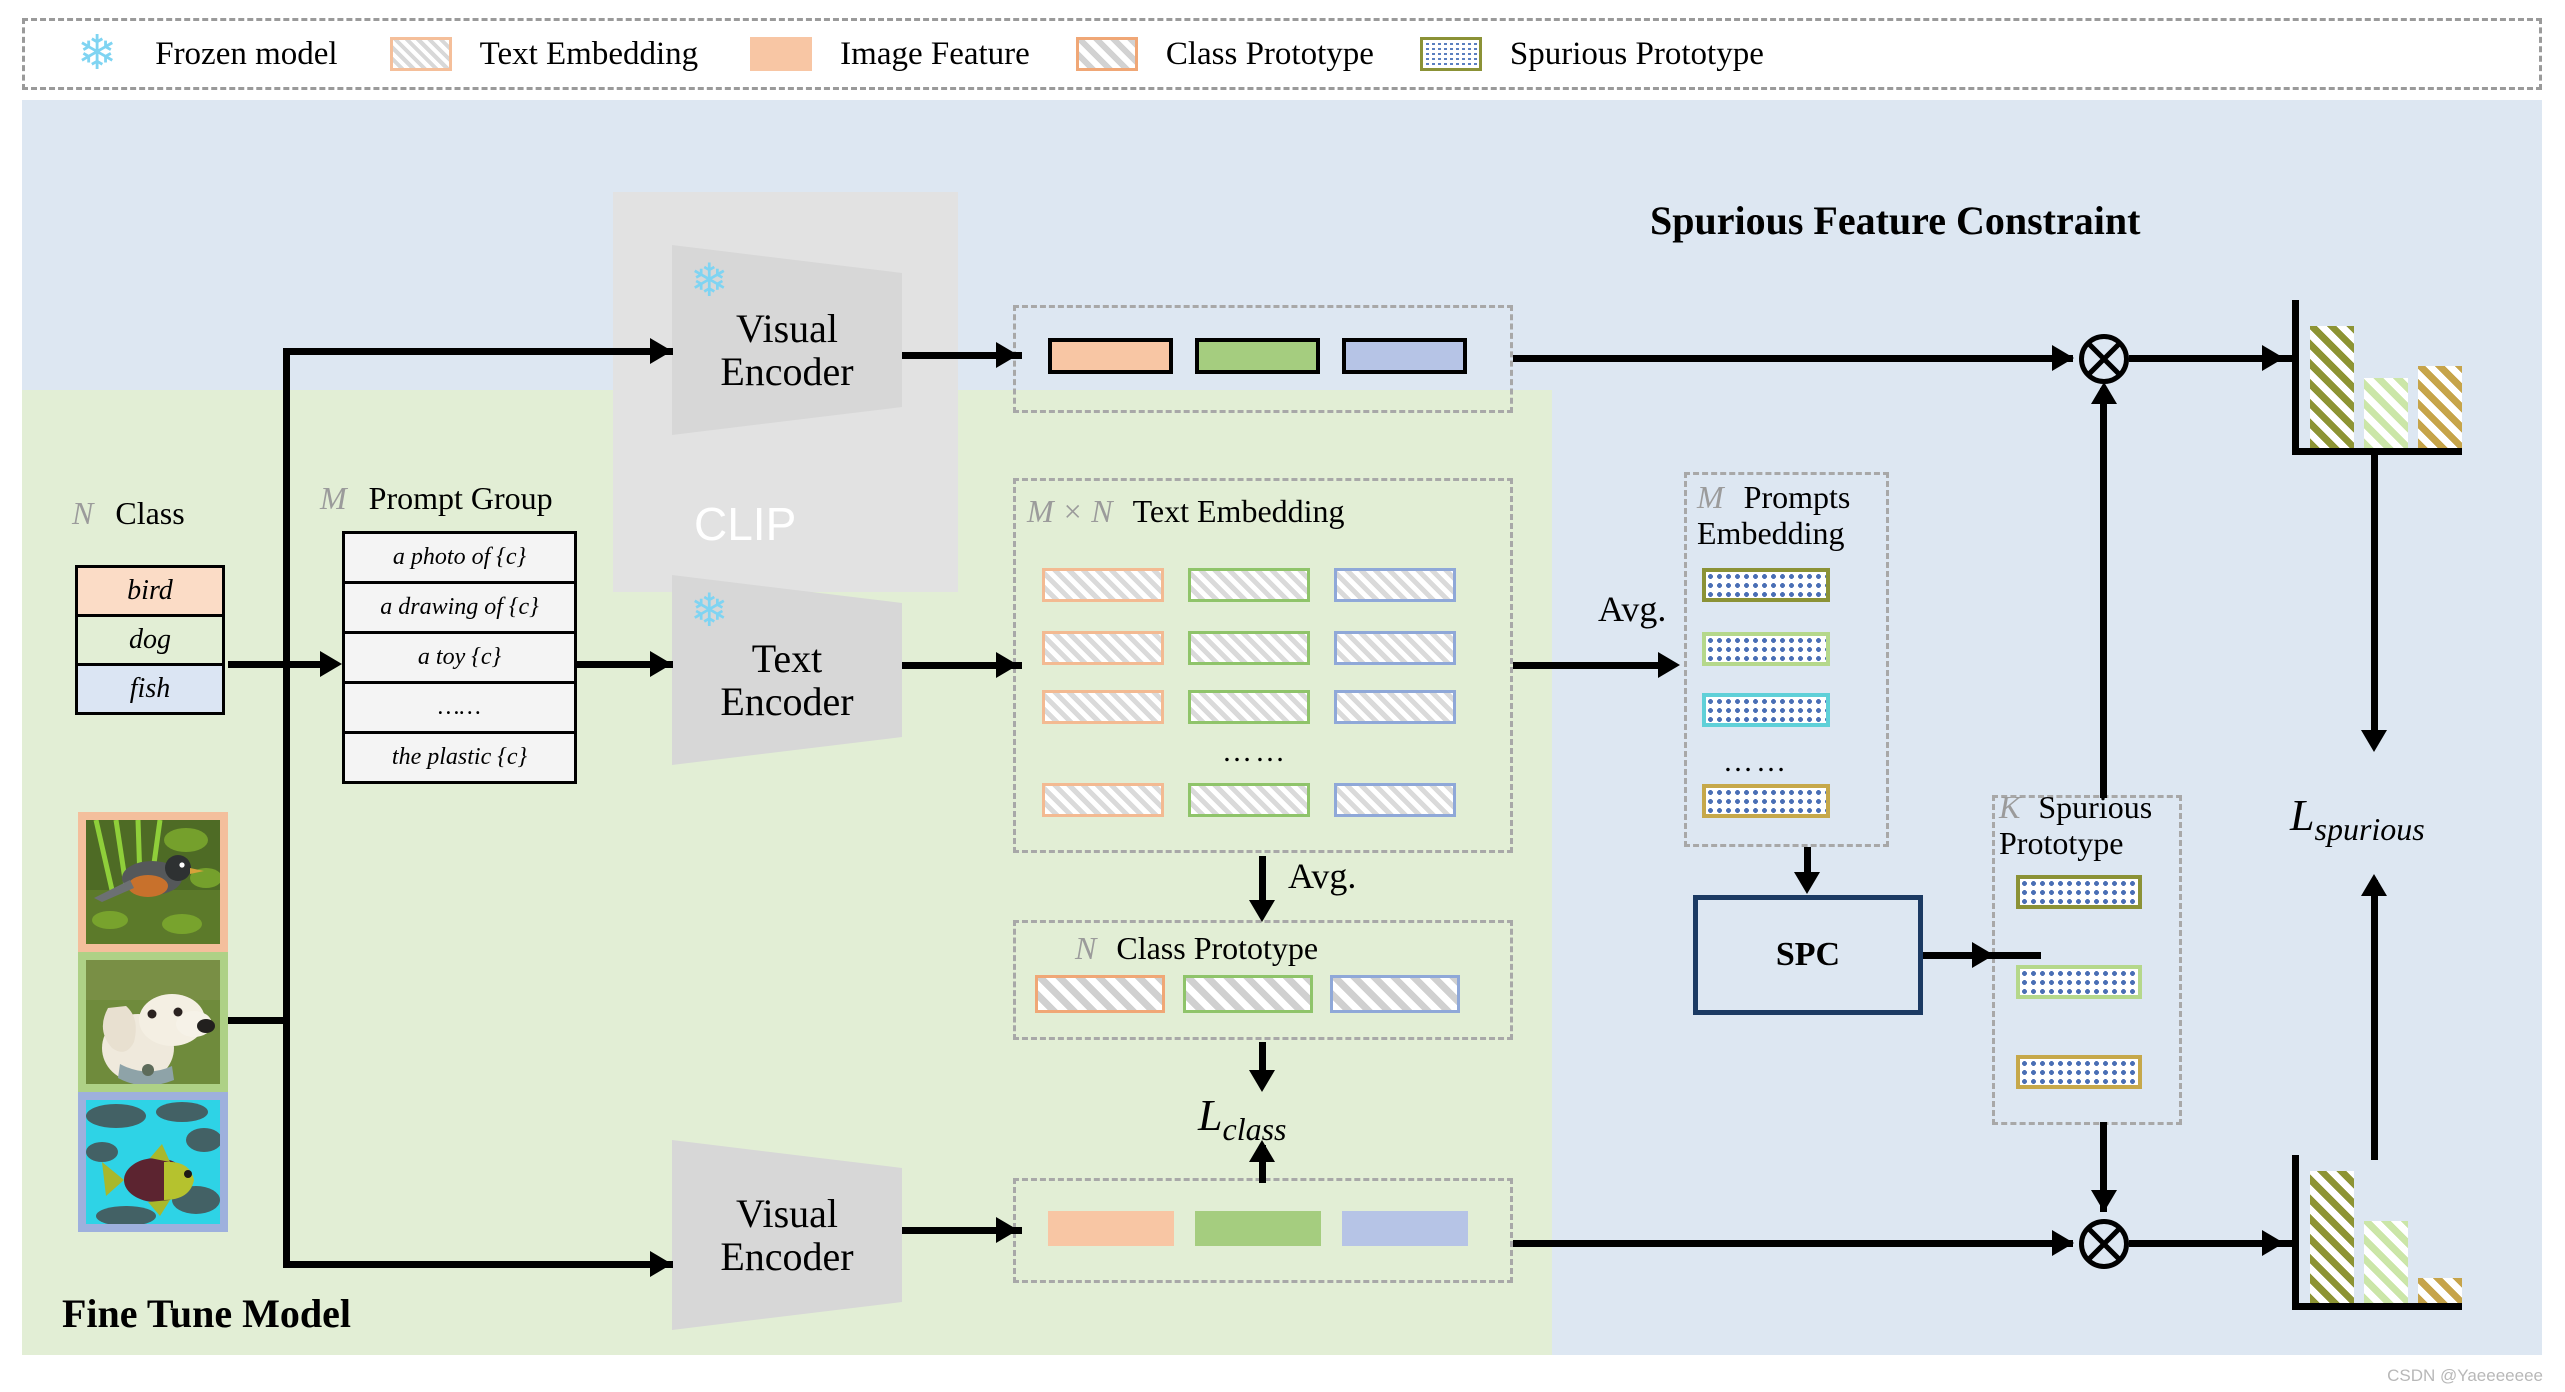 This screenshot has height=1392, width=2565. What do you see at coordinates (459, 557) in the screenshot?
I see `prompt-item: a photo of {c}` at bounding box center [459, 557].